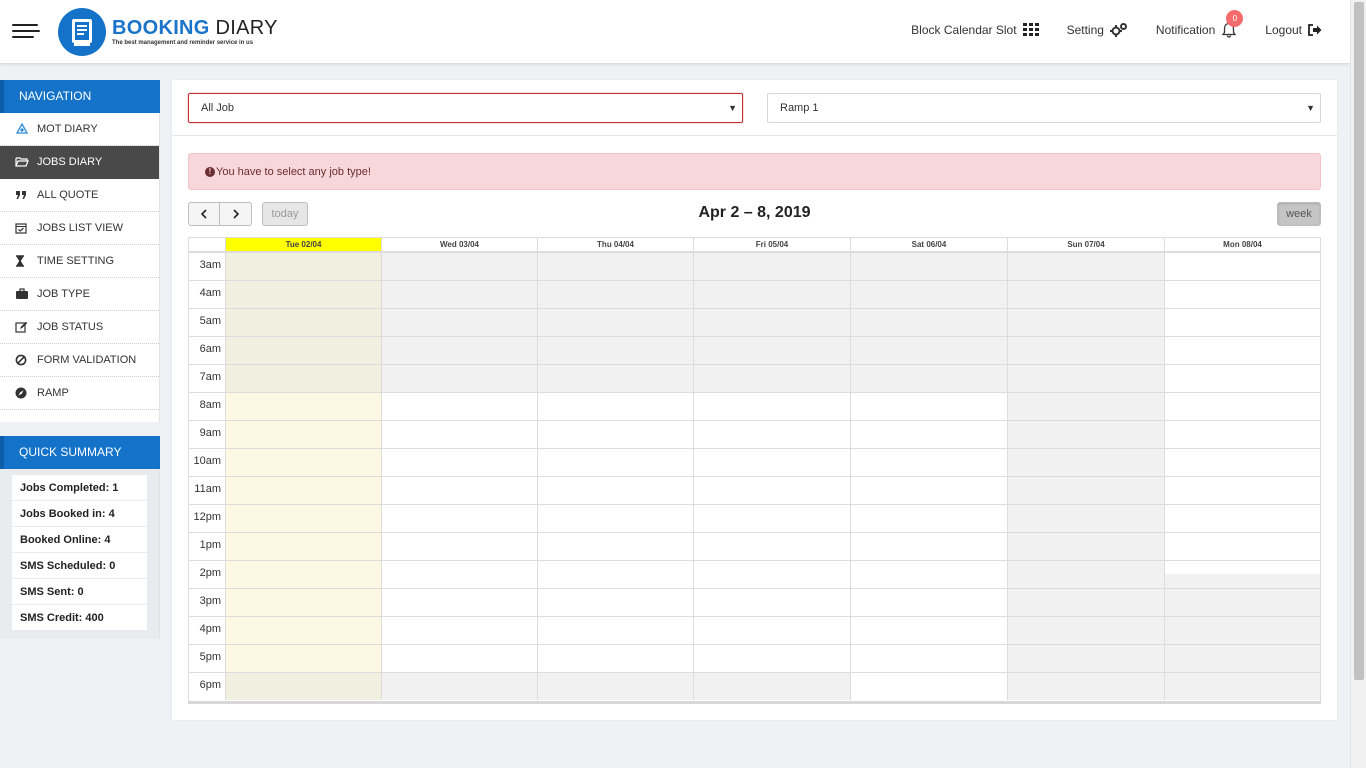 This screenshot has width=1366, height=768. I want to click on notification-link: Notification 0, so click(1200, 24).